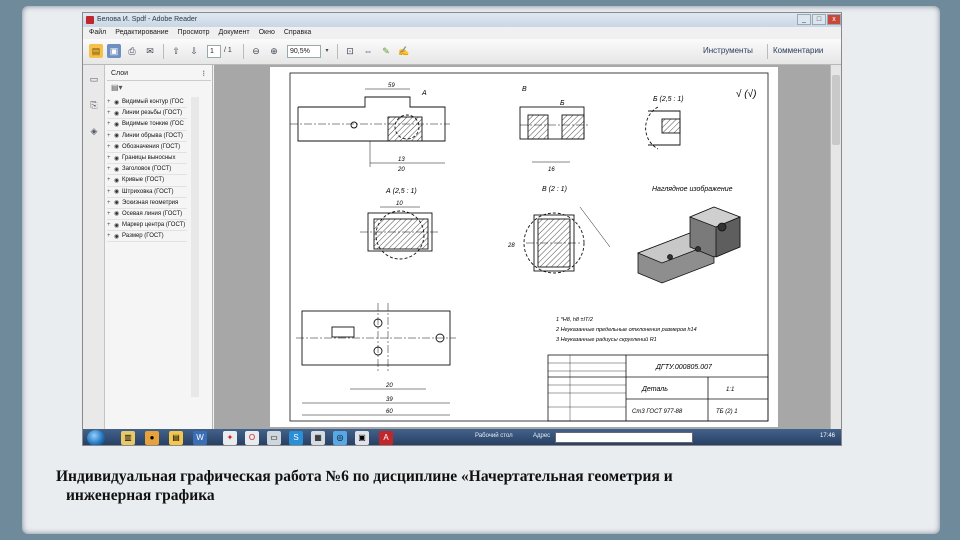  I want to click on tools-button: Инструменты, so click(728, 50).